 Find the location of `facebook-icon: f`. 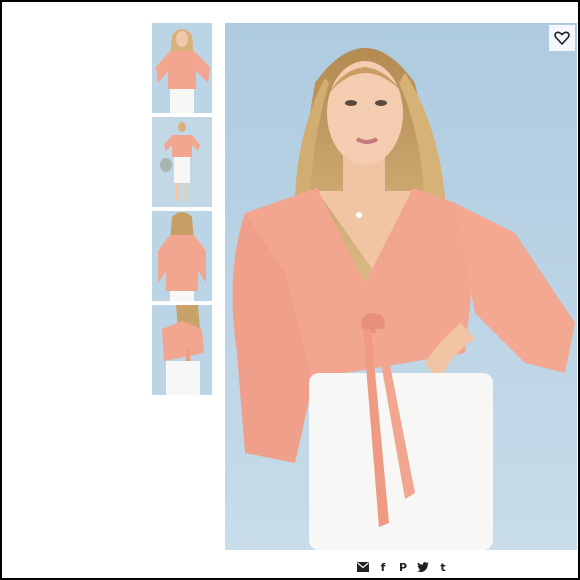

facebook-icon: f is located at coordinates (383, 567).